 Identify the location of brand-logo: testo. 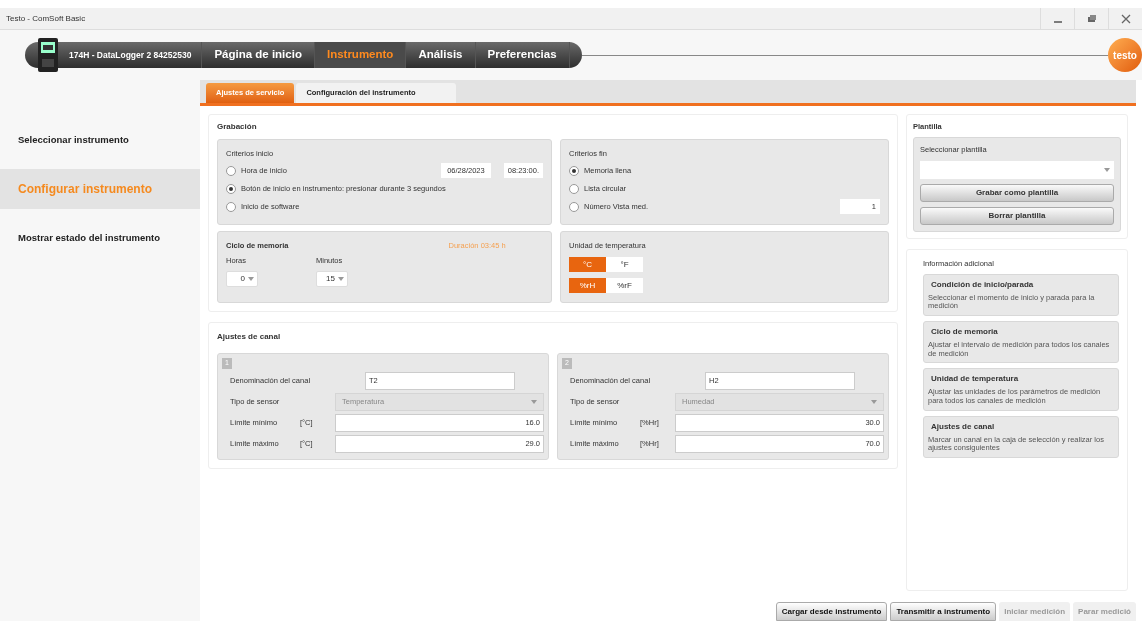
(1125, 55).